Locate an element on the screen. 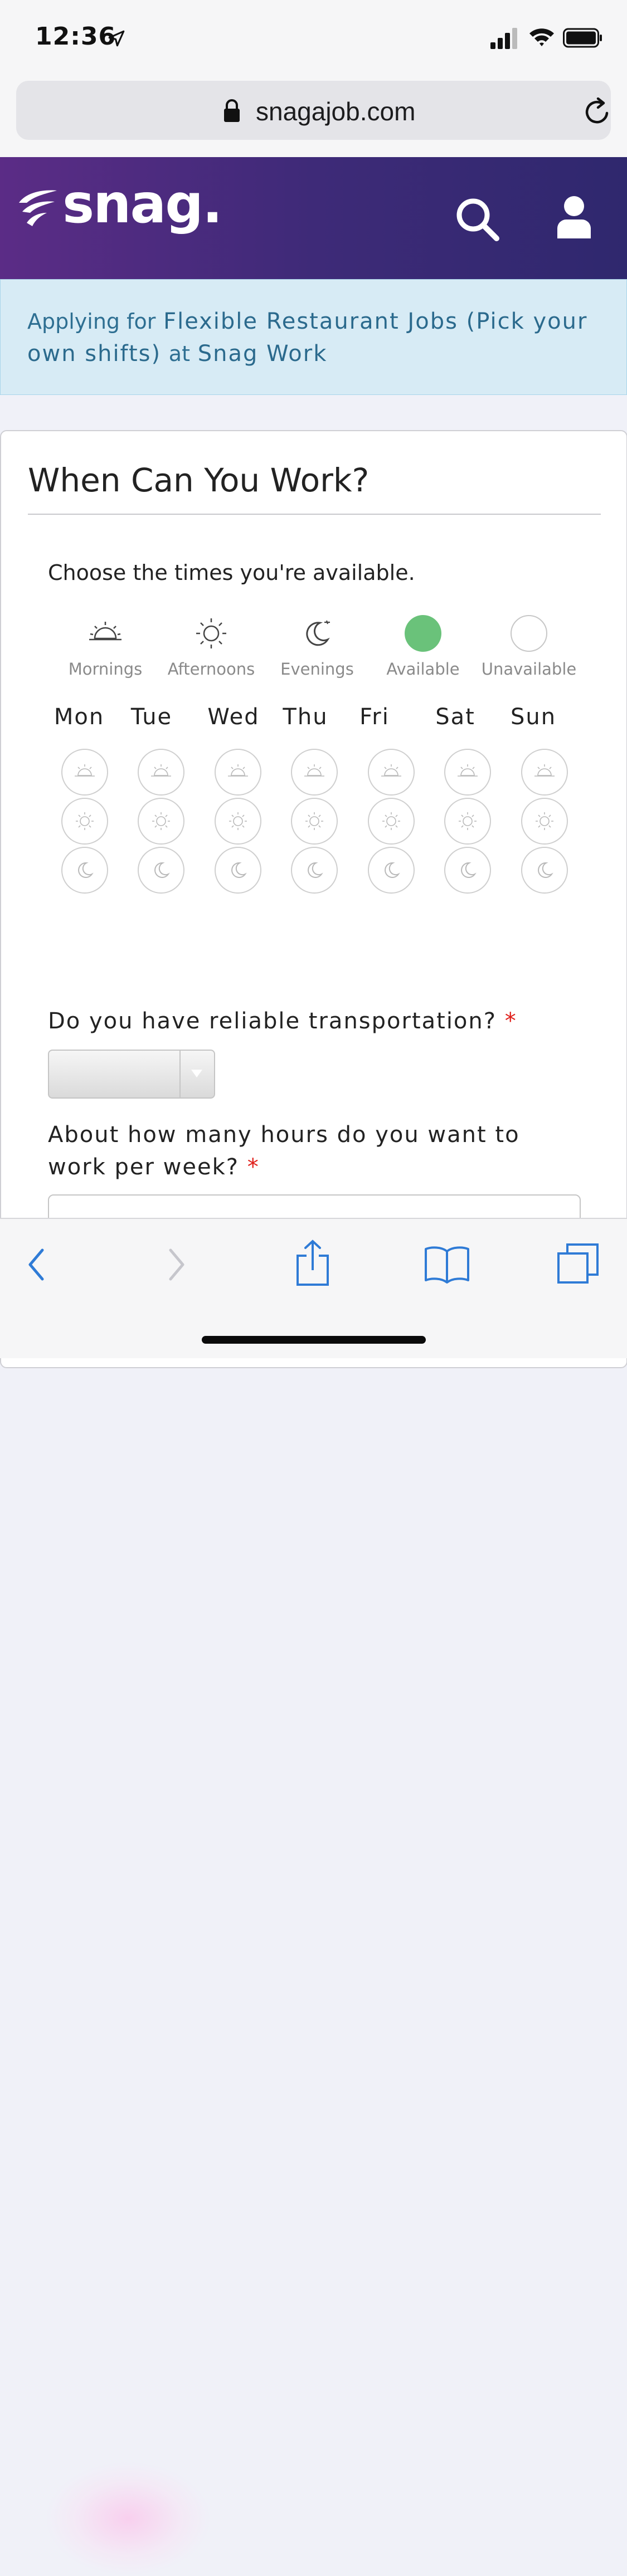 This screenshot has height=2576, width=627. status-time: 12:36 is located at coordinates (75, 36).